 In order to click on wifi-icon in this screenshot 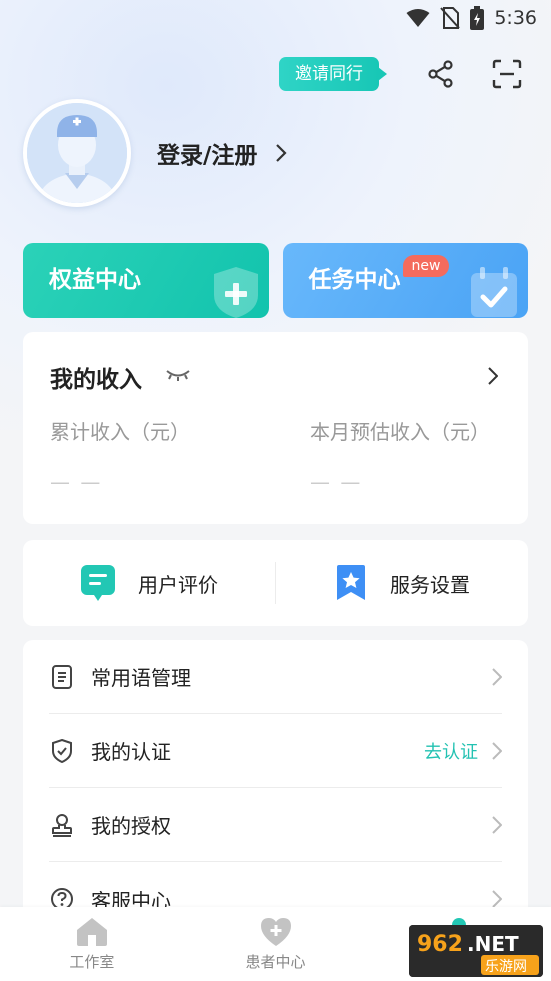, I will do `click(418, 18)`.